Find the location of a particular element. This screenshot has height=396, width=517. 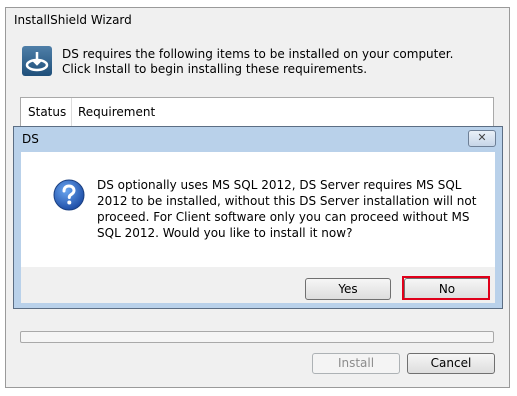

no-button-highlight is located at coordinates (446, 288).